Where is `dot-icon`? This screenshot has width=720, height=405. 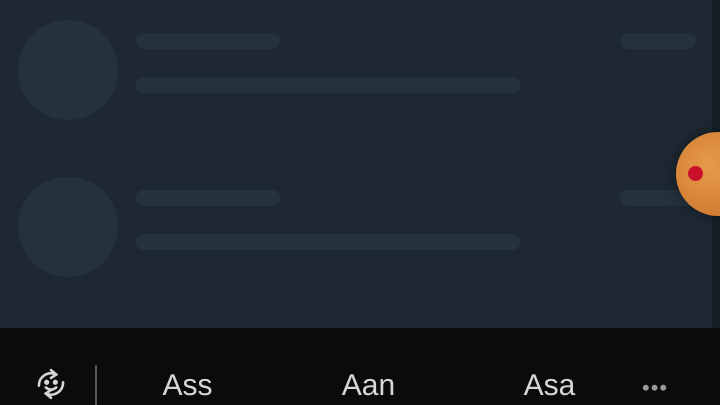
dot-icon is located at coordinates (695, 173).